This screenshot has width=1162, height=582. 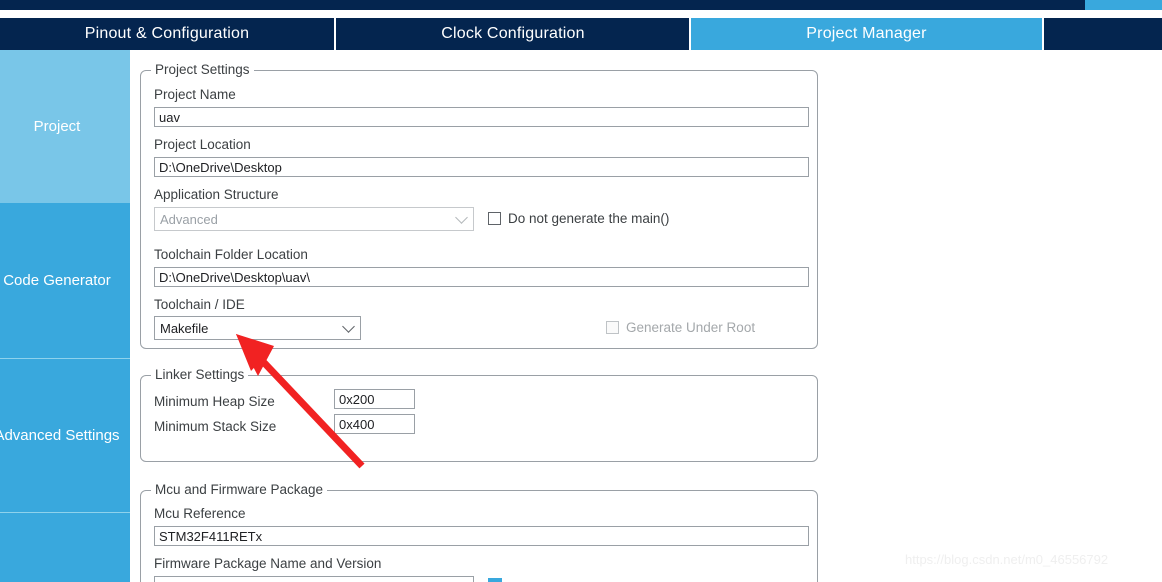 I want to click on tab-pinout-configuration: Pinout & Configuration, so click(x=167, y=34).